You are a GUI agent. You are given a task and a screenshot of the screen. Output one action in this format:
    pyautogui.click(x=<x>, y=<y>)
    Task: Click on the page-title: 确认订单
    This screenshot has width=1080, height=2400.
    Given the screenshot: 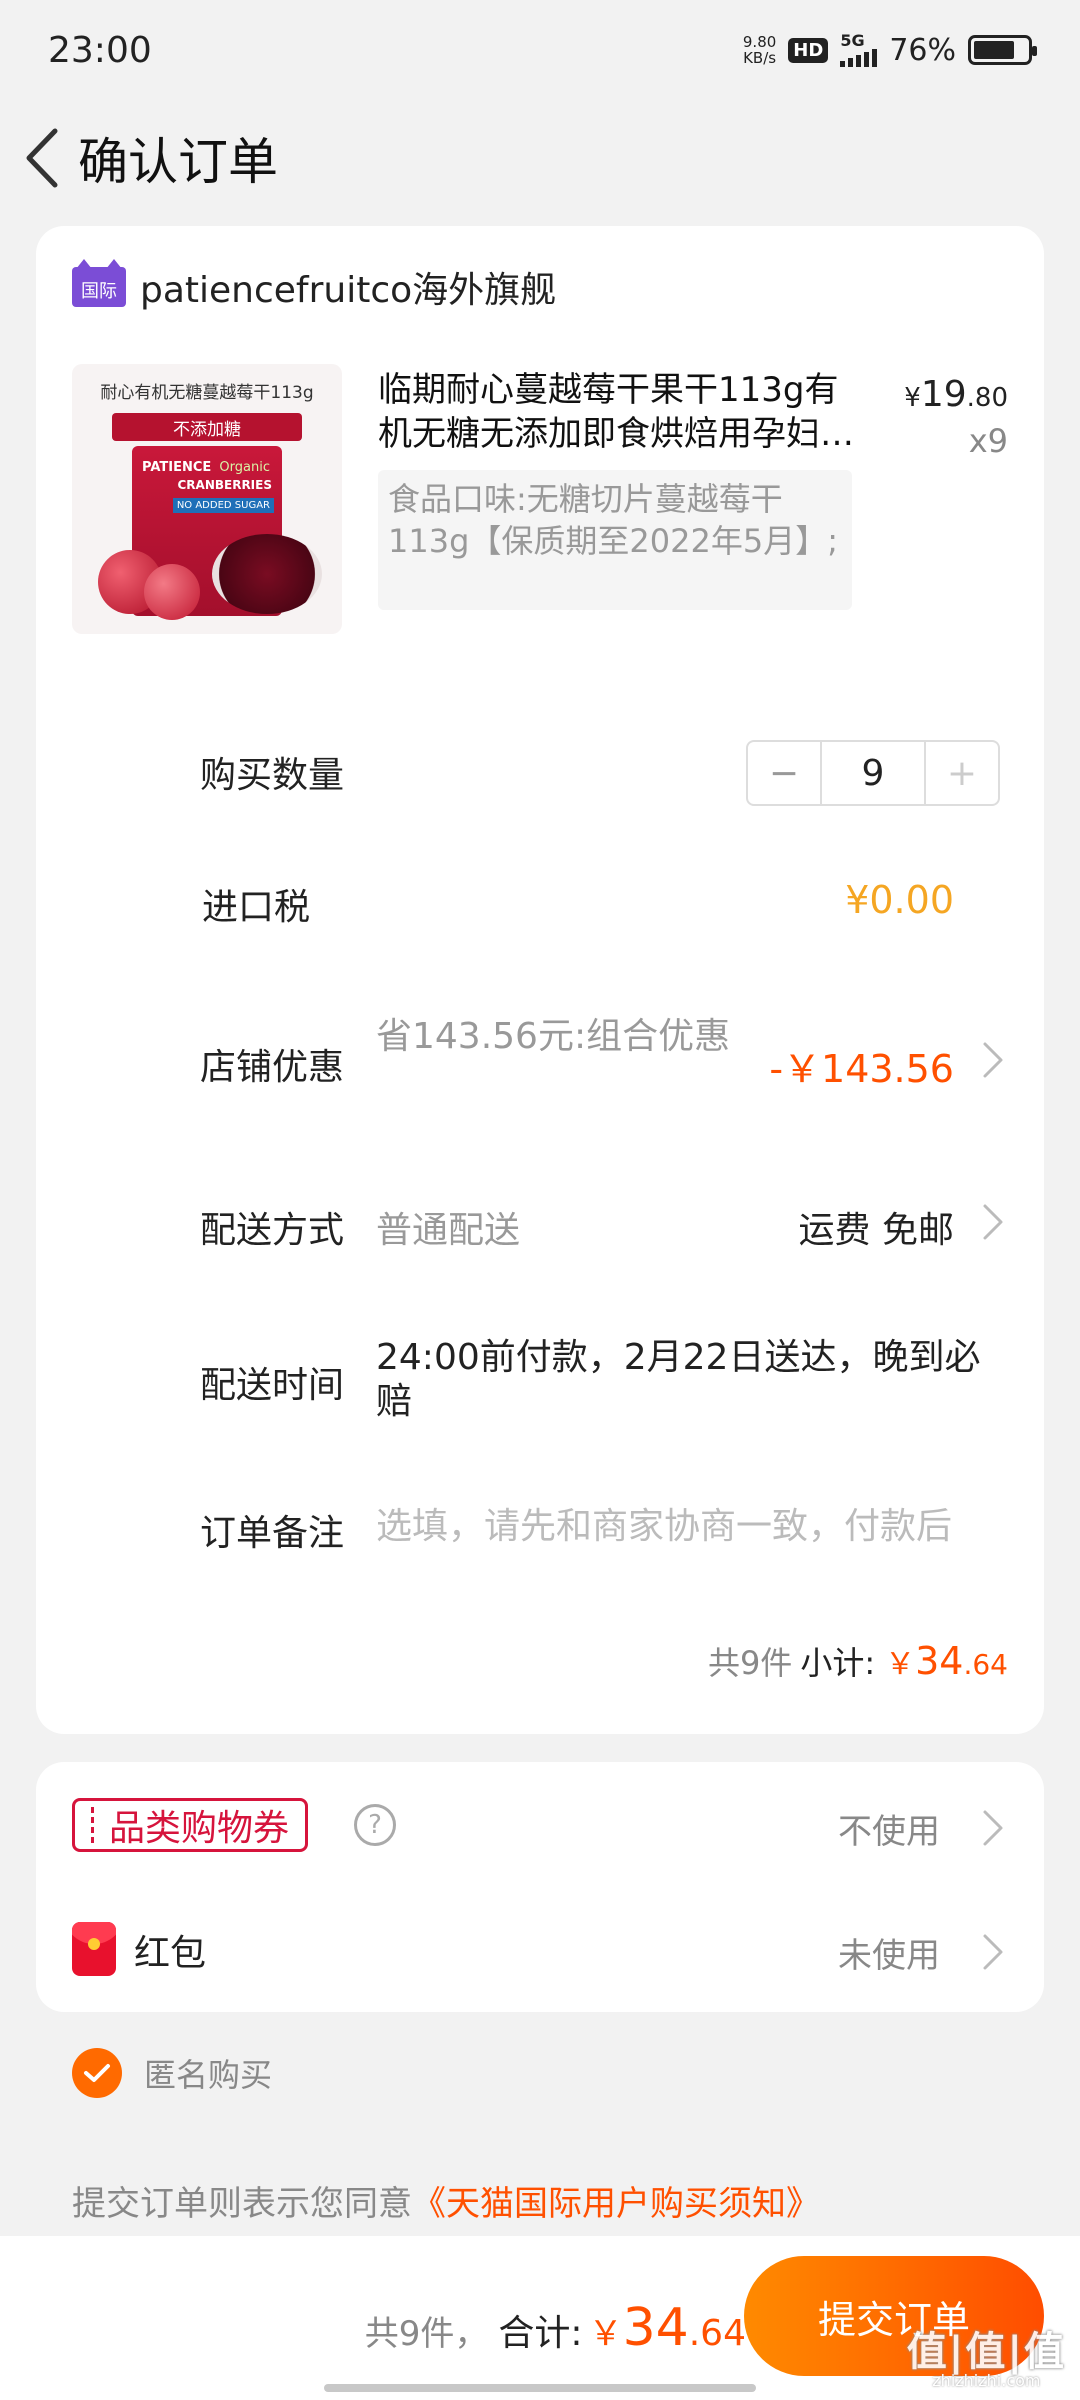 What is the action you would take?
    pyautogui.click(x=178, y=162)
    